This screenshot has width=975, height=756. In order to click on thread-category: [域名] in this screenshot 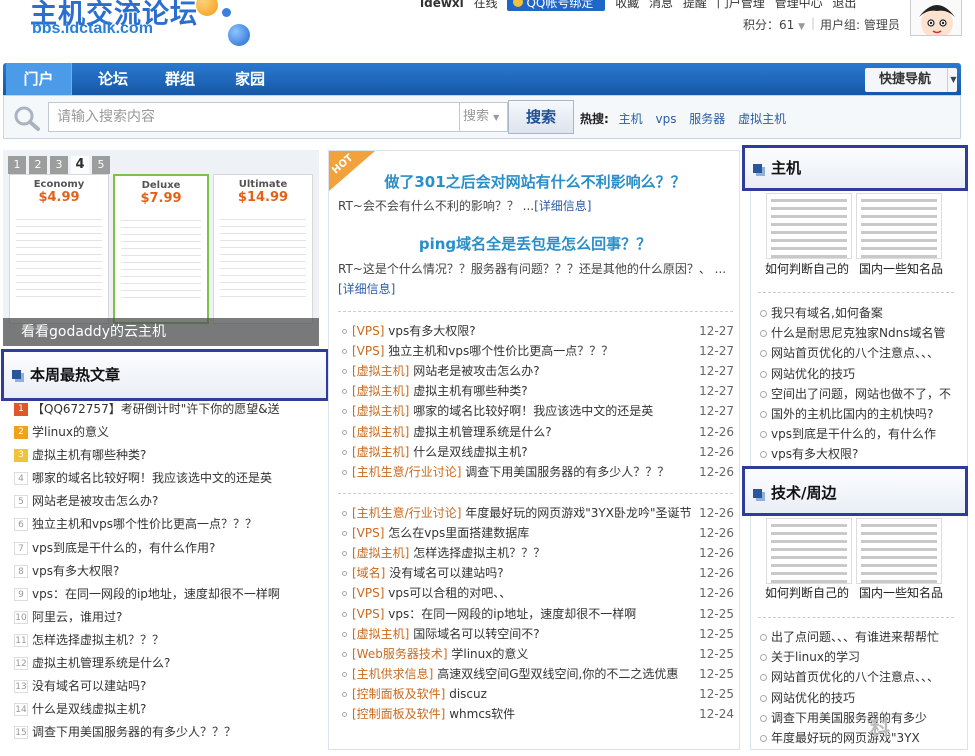, I will do `click(368, 573)`.